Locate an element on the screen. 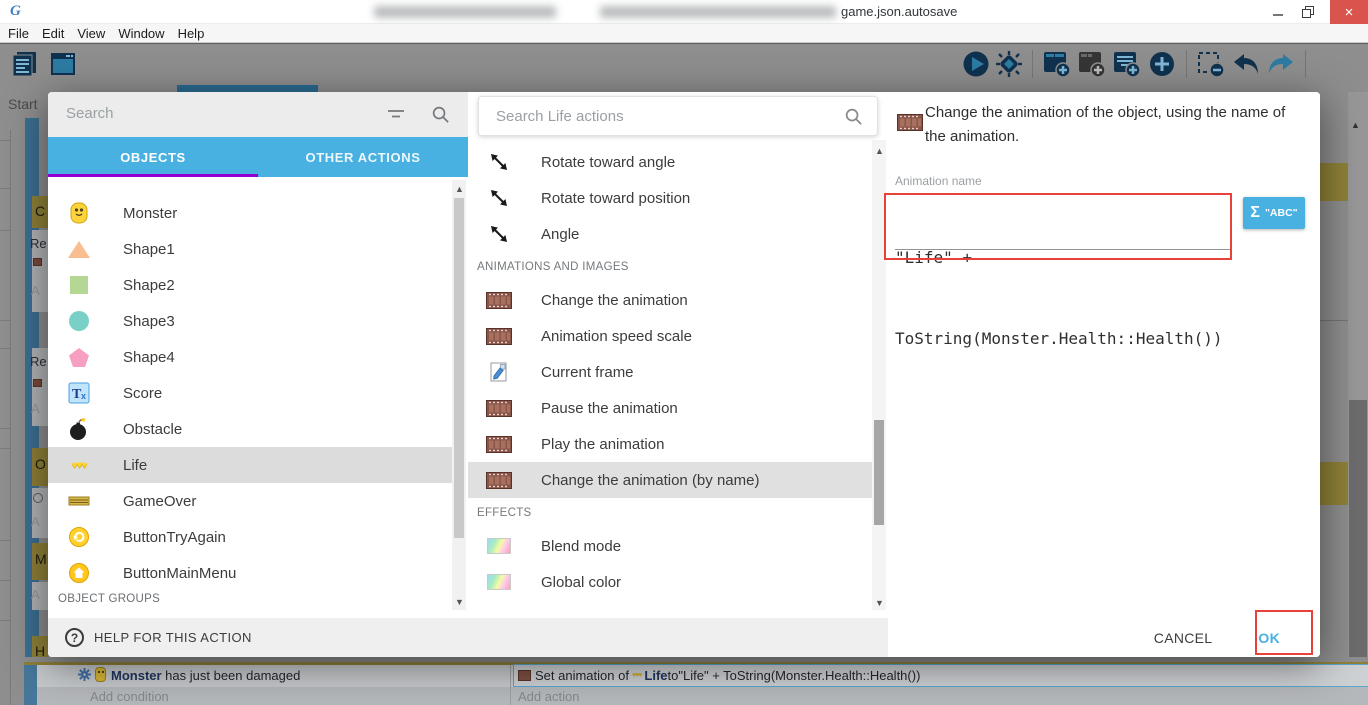 This screenshot has width=1368, height=705. object-row-buttontryagain: ButtonTryAgain is located at coordinates (250, 537).